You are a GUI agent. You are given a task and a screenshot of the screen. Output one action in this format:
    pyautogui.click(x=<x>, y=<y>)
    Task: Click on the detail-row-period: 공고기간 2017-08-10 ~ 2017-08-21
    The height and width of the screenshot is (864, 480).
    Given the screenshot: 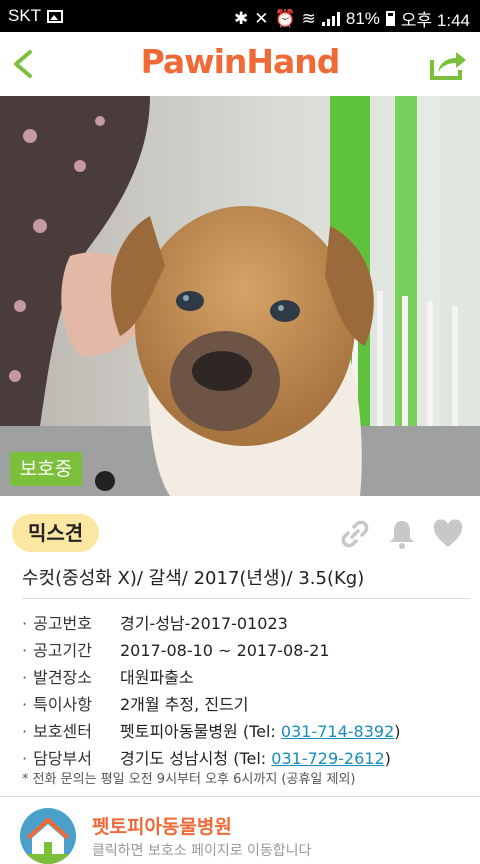 What is the action you would take?
    pyautogui.click(x=247, y=650)
    